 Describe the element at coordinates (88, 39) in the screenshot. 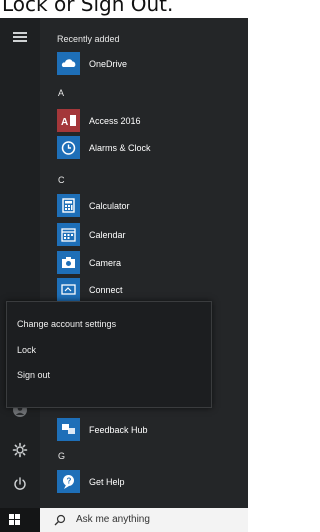

I see `recently-added-header: Recently added` at that location.